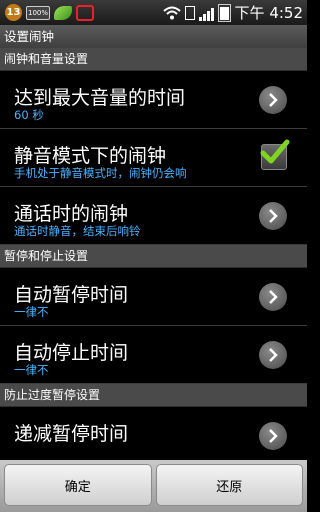 The width and height of the screenshot is (320, 512). Describe the element at coordinates (71, 295) in the screenshot. I see `setting-title: 自动暂停时间` at that location.